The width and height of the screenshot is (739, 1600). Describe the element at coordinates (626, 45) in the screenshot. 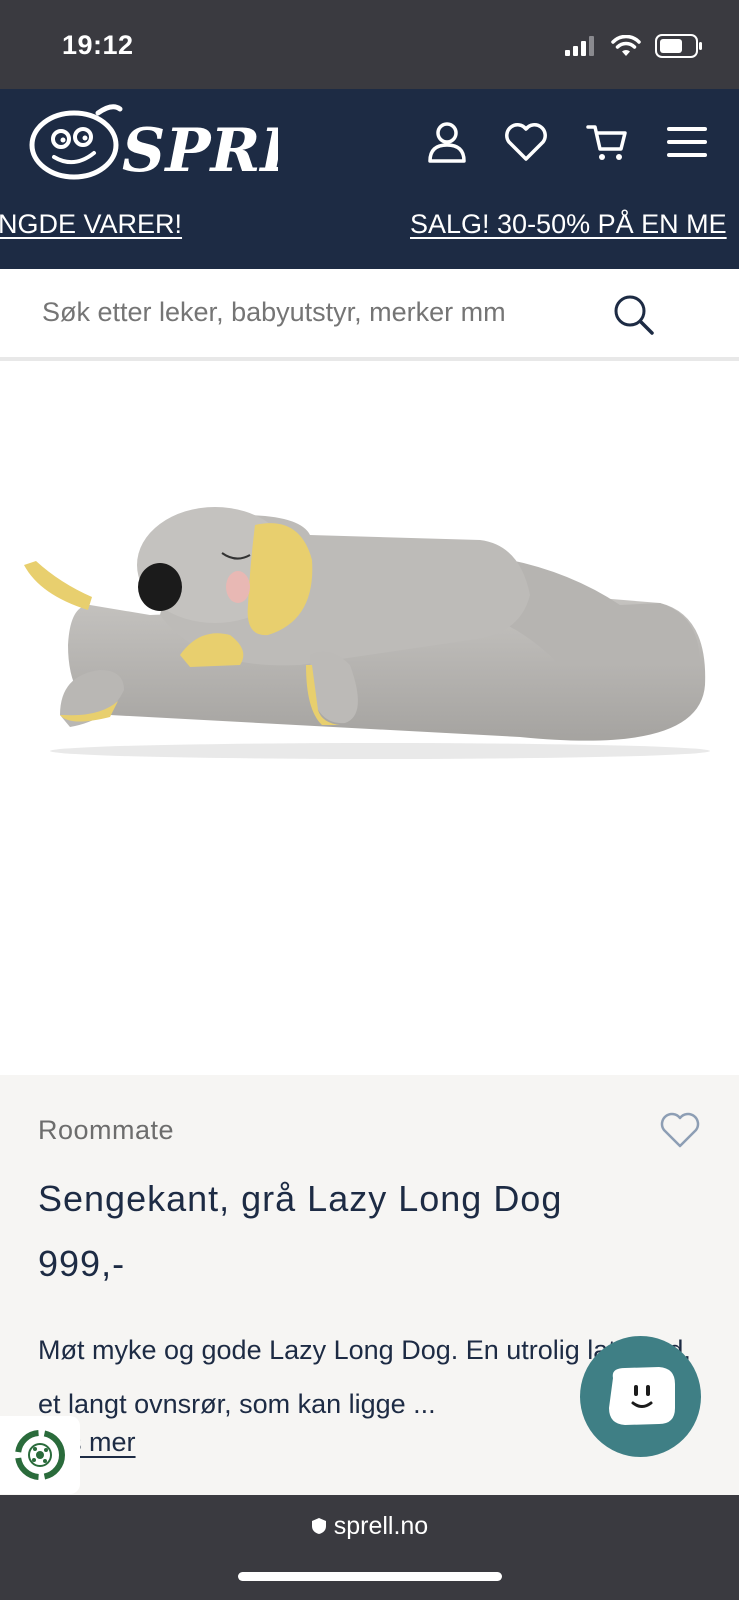

I see `wifi-icon` at that location.